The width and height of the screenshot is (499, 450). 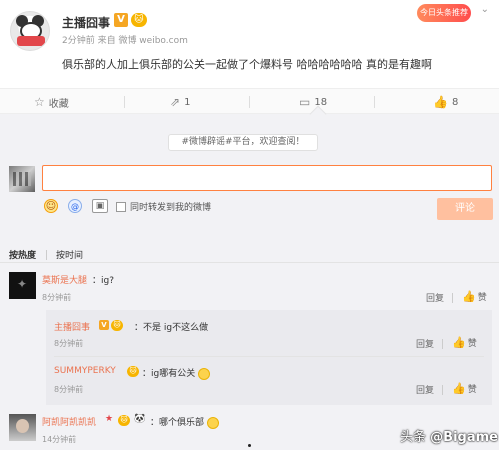 I want to click on watermark: 头条 @Bigame, so click(x=449, y=435).